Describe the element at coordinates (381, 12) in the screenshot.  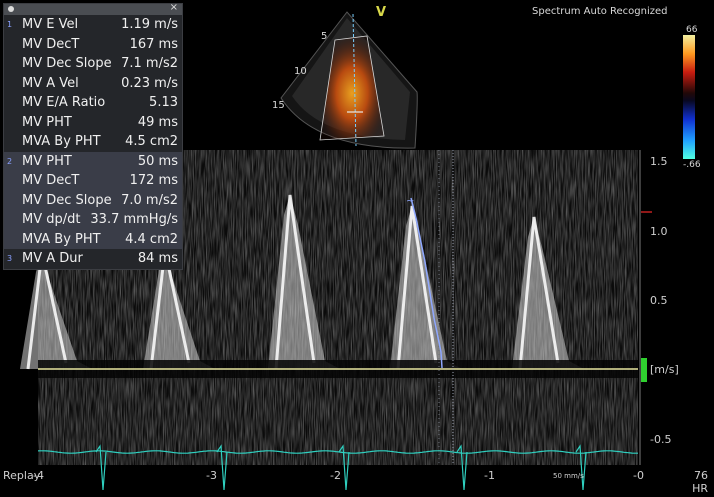
I see `mode-letter: V` at that location.